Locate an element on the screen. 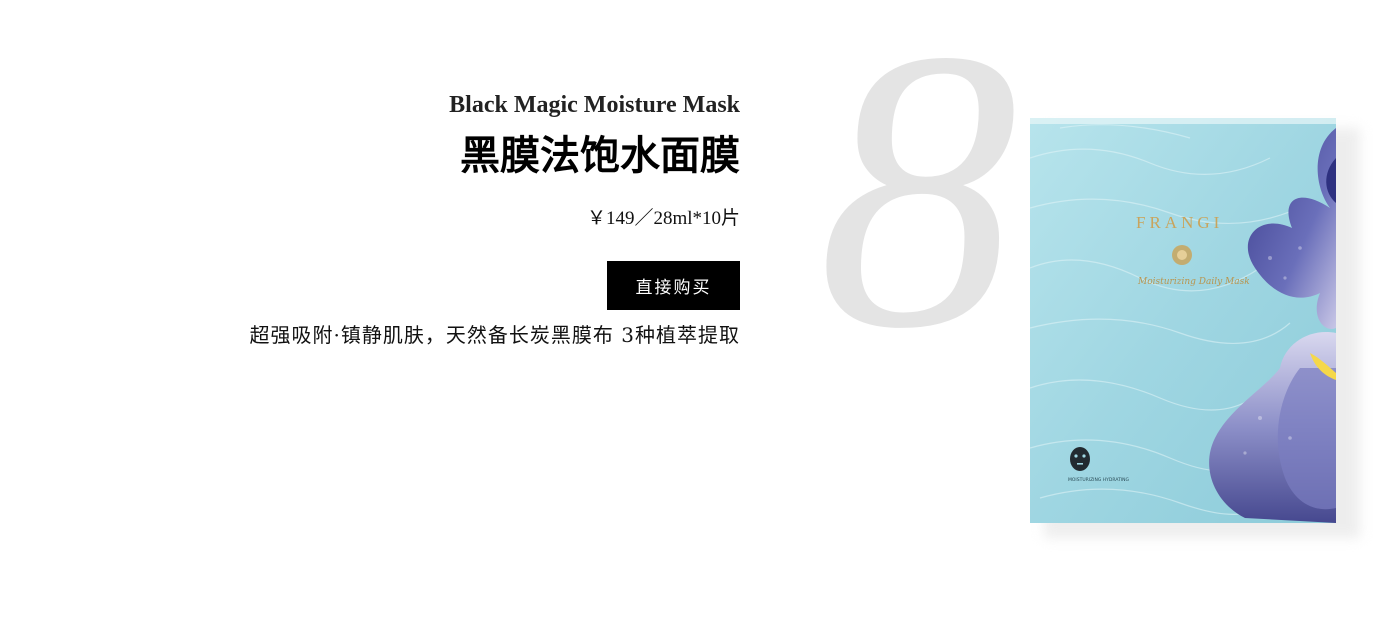  product-description: 超强吸附·镇静肌肤，天然备长炭黑膜布 3种植萃提取 is located at coordinates (494, 335).